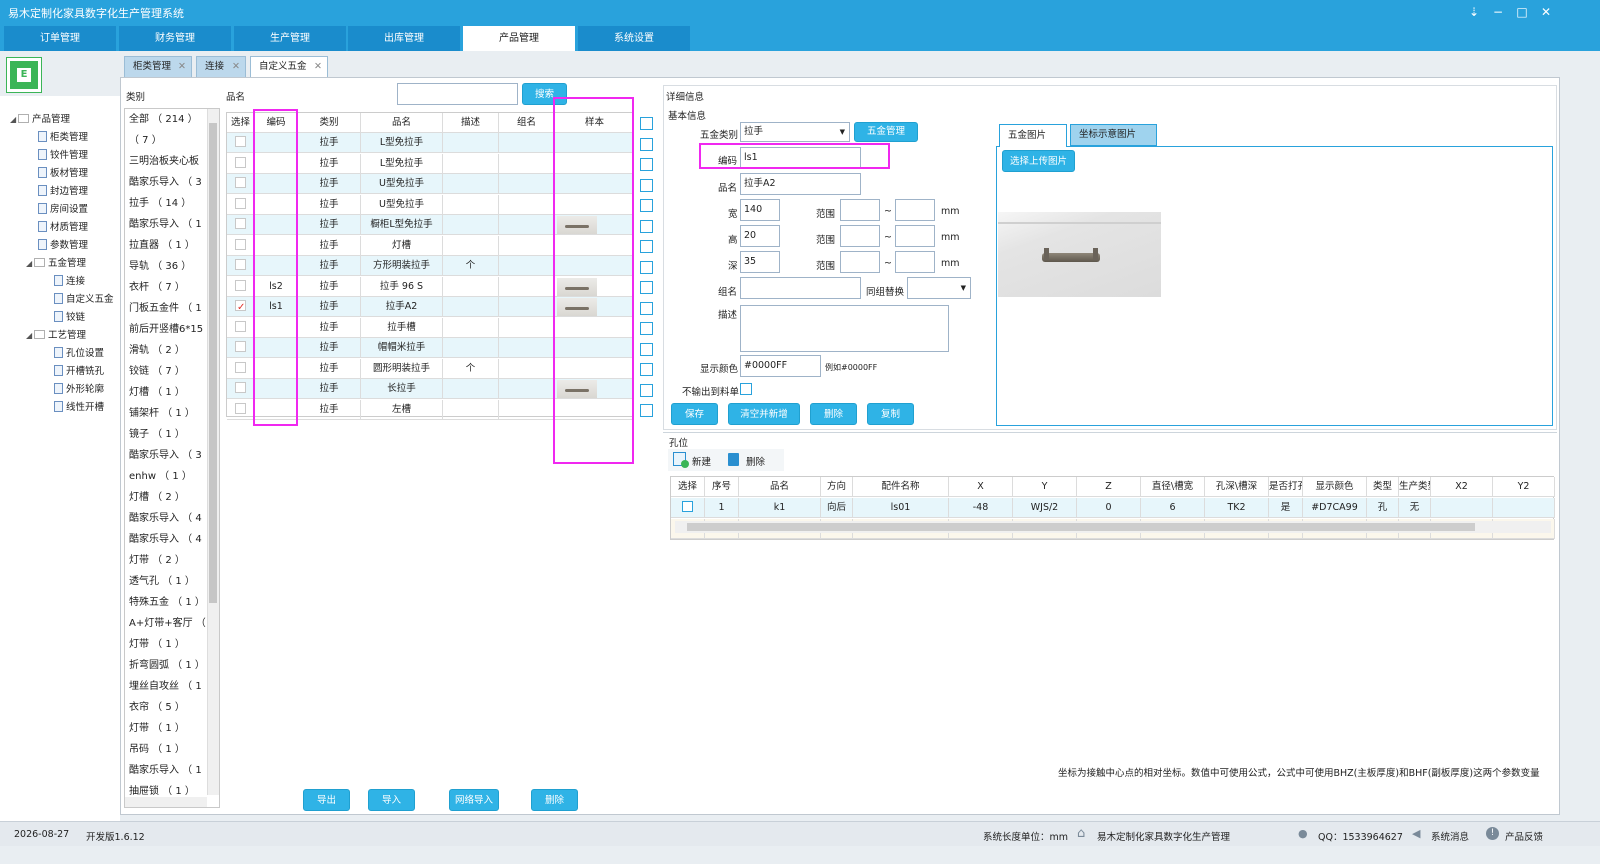 This screenshot has height=864, width=1600. I want to click on category-item: 门板五金件 （ 1, so click(165, 308).